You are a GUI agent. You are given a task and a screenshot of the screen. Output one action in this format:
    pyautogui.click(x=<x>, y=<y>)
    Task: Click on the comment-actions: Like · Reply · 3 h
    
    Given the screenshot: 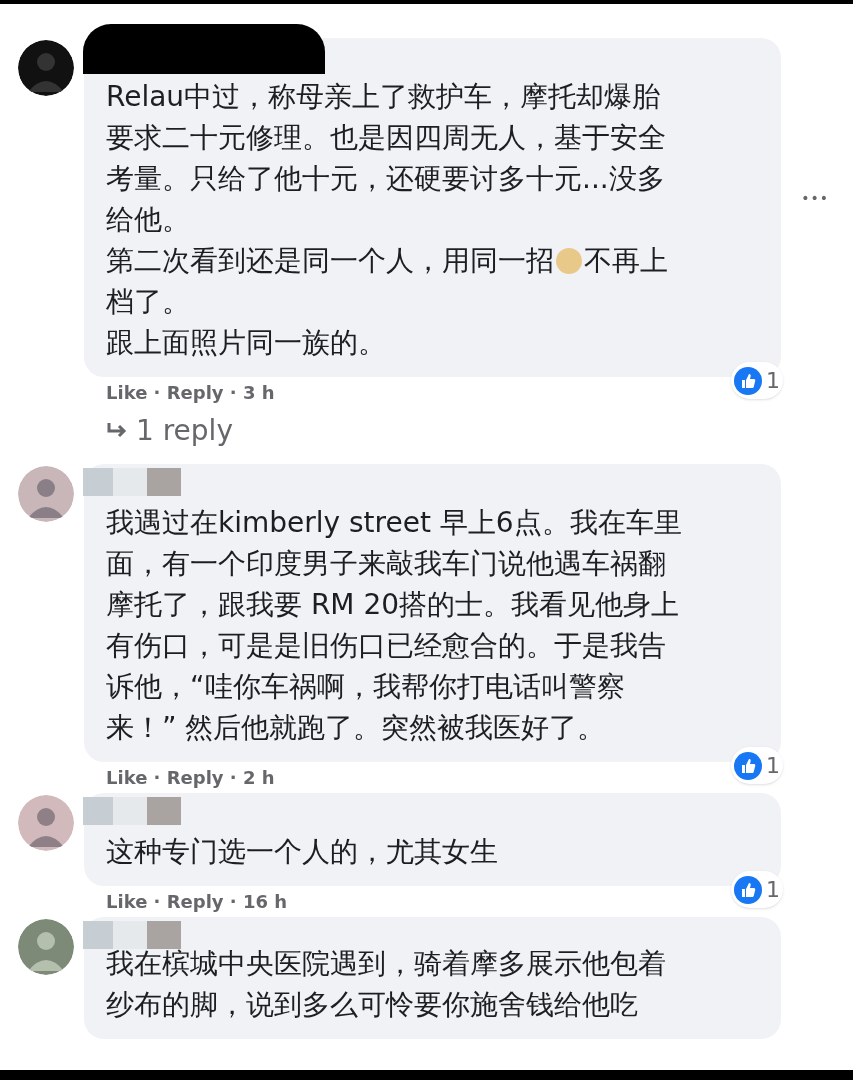 What is the action you would take?
    pyautogui.click(x=190, y=392)
    